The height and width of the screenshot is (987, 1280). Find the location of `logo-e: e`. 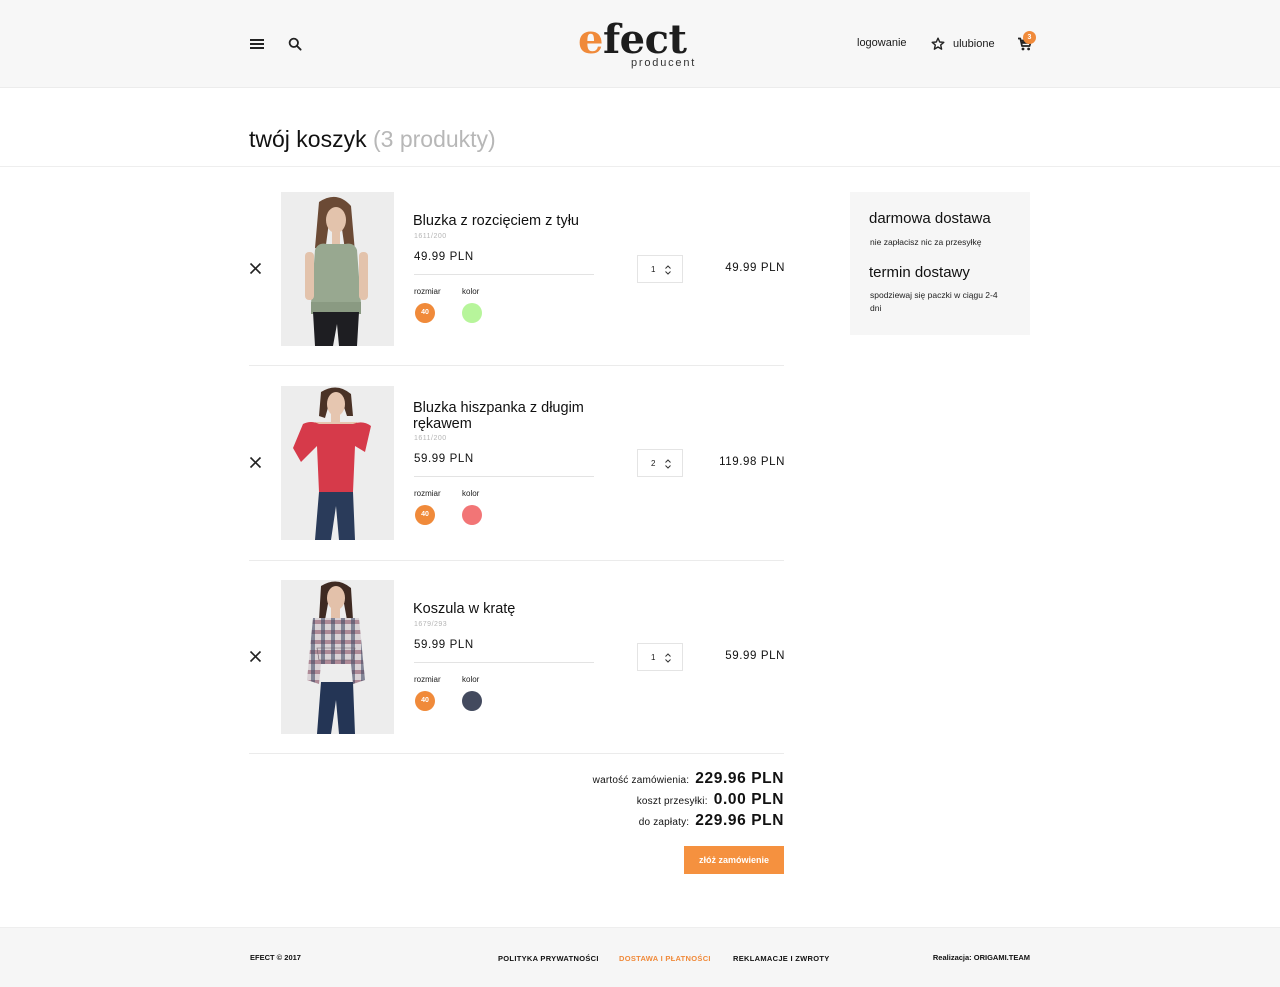

logo-e: e is located at coordinates (590, 39).